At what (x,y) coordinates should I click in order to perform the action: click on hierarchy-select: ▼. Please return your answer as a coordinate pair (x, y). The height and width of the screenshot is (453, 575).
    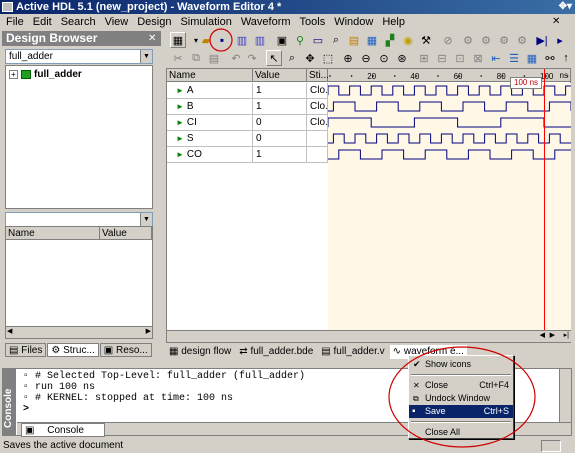
    Looking at the image, I should click on (79, 219).